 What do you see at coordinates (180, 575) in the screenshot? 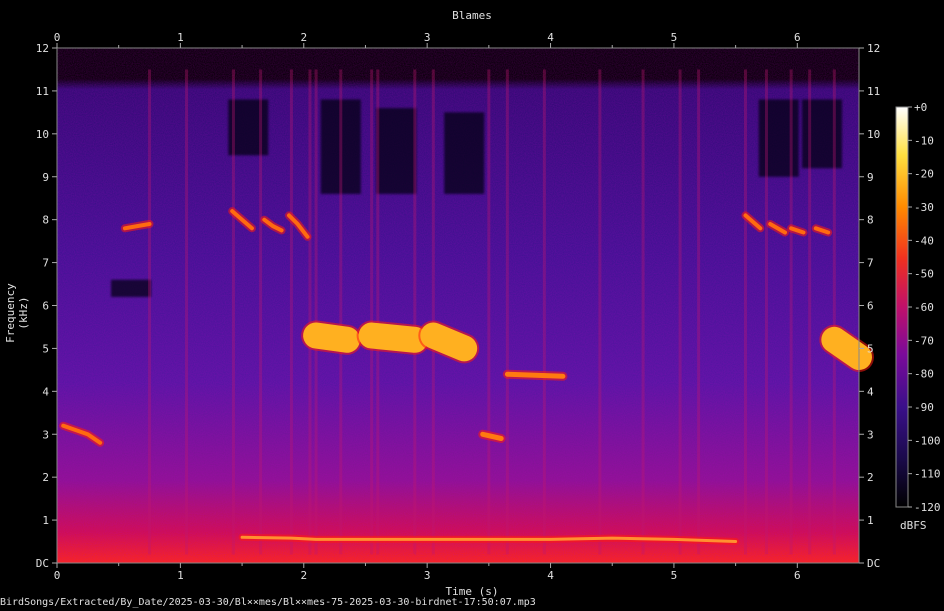
I see `x-tick-label-bottom-1: 1` at bounding box center [180, 575].